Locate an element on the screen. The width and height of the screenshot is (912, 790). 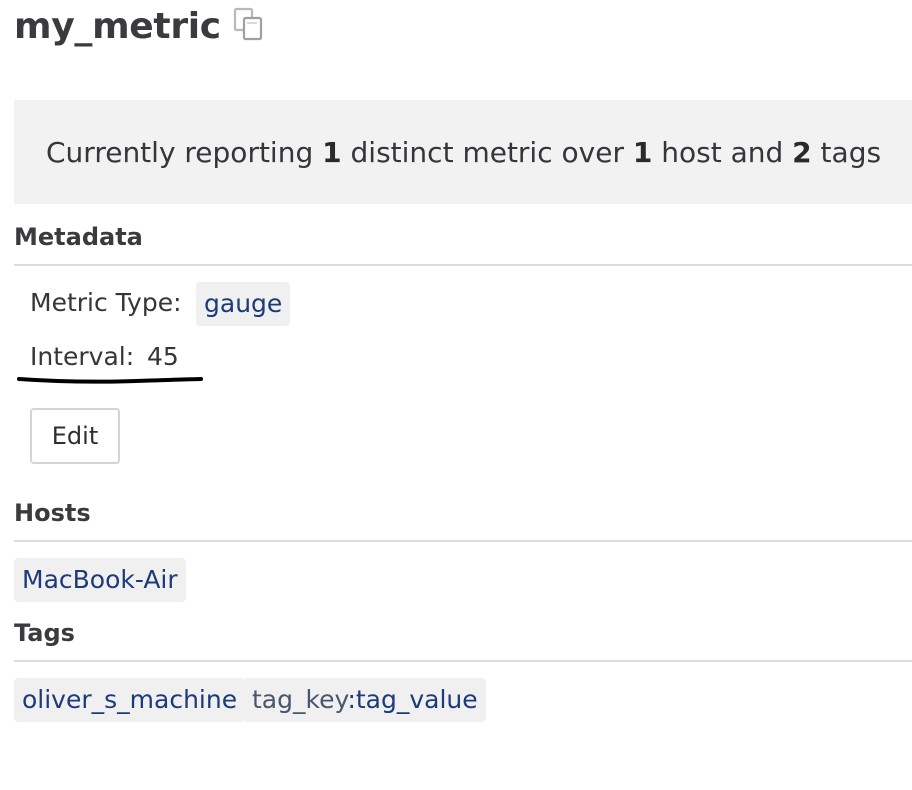
title-row: my_metric is located at coordinates (139, 27).